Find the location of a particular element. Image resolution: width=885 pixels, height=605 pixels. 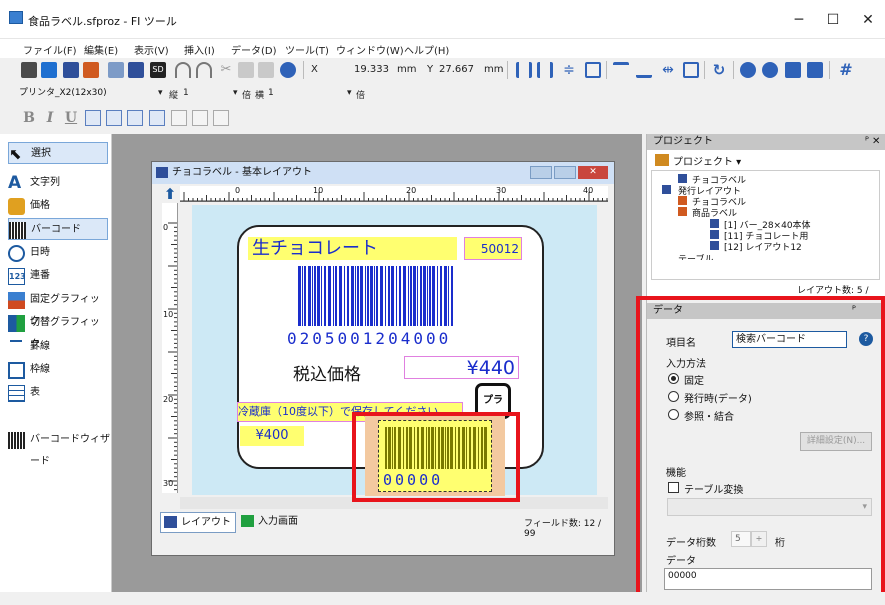

issue-icon is located at coordinates (91, 70).